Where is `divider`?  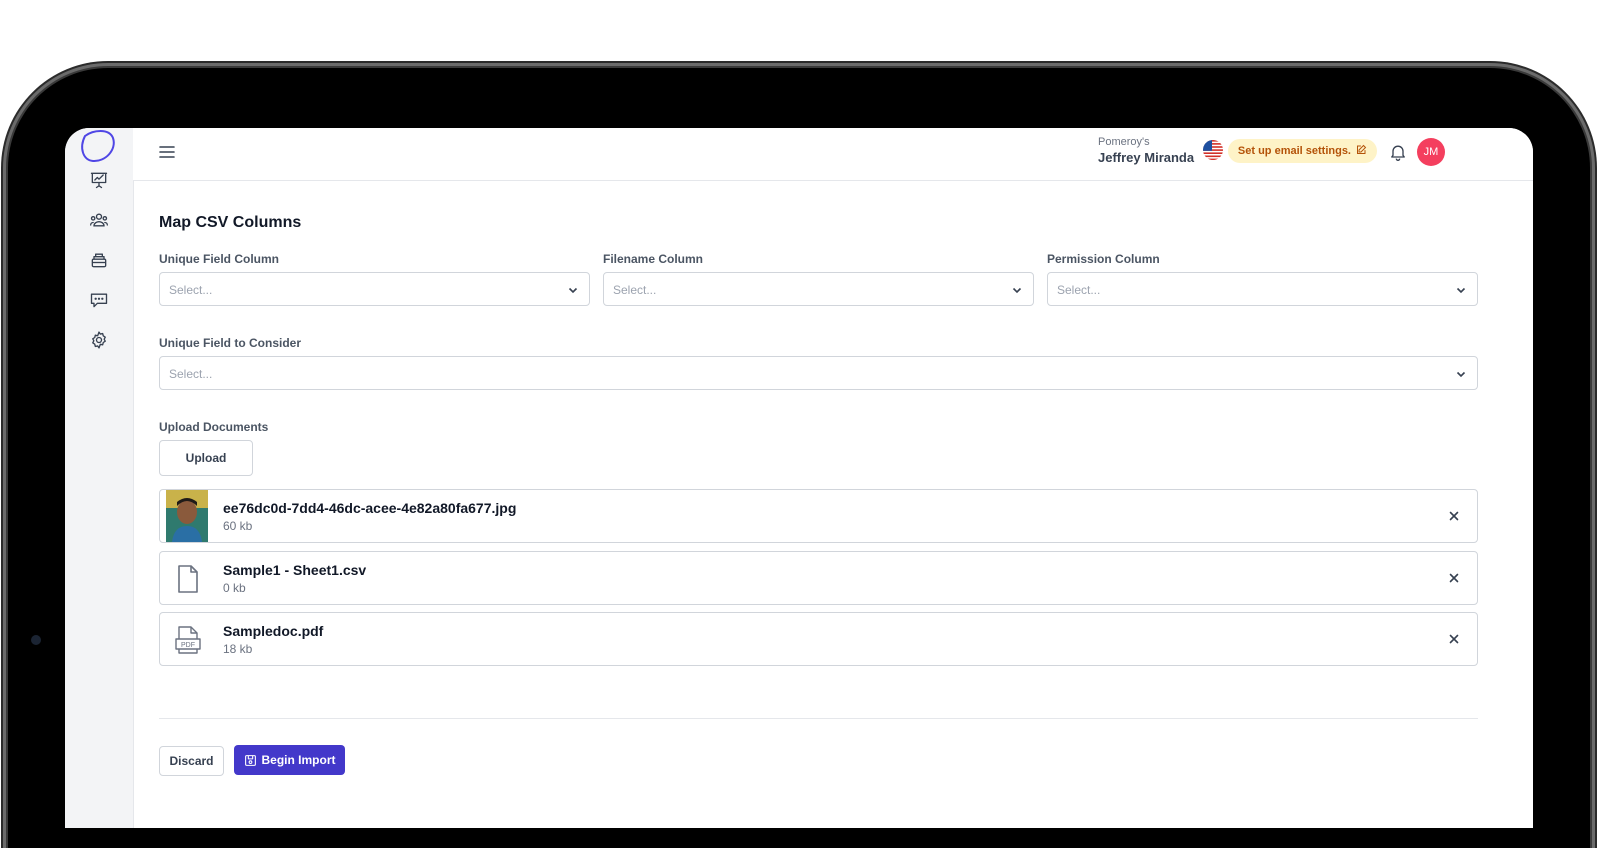
divider is located at coordinates (818, 718).